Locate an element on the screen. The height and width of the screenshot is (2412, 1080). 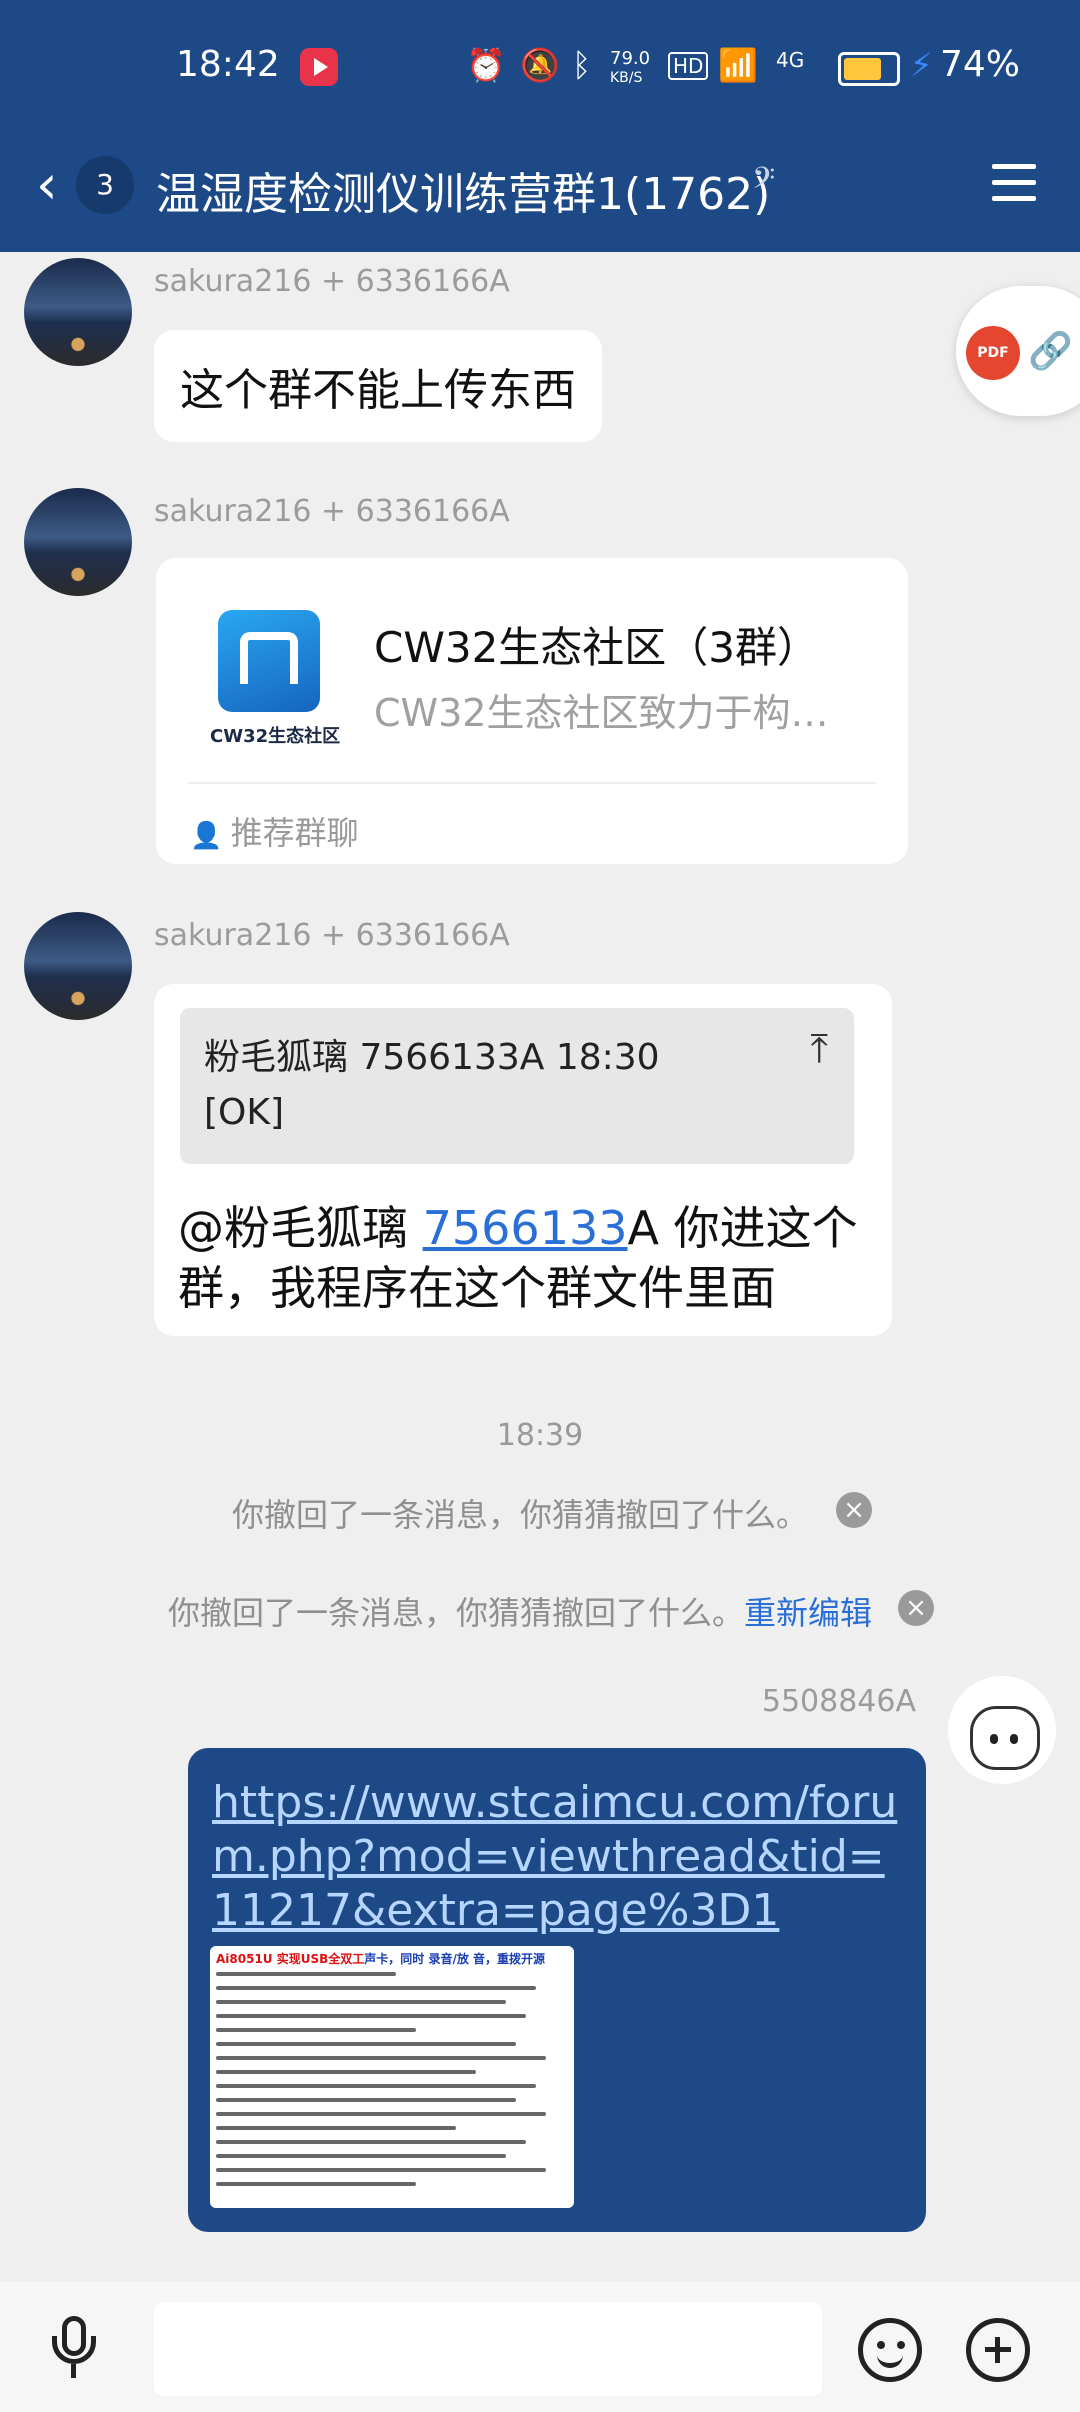
recall-notice: 你撤回了一条消息，你猜猜撤回了什么。重新编辑 is located at coordinates (520, 1611).